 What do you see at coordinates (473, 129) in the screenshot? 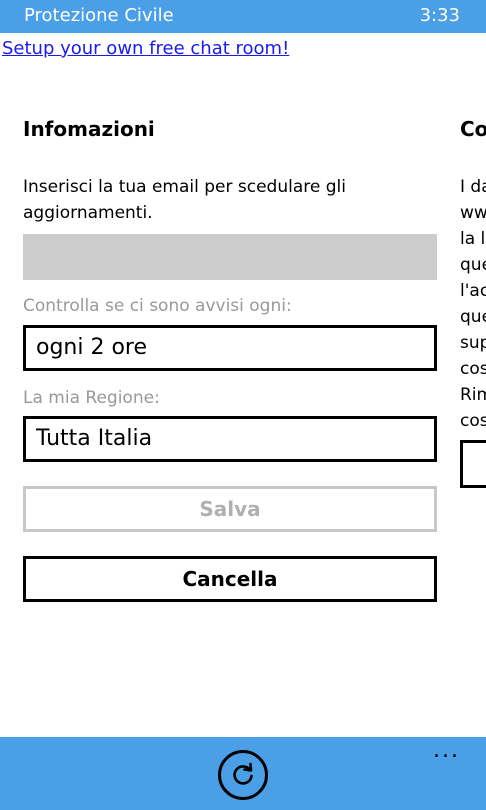
I see `next-pane-title: Co` at bounding box center [473, 129].